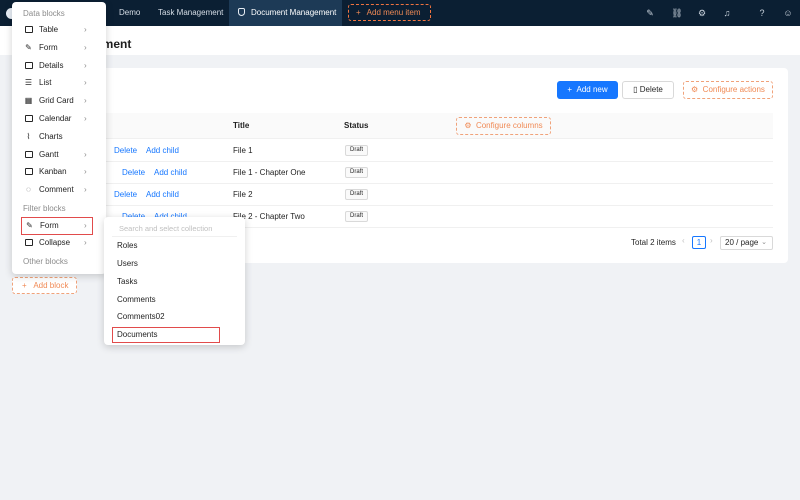 This screenshot has height=500, width=800. What do you see at coordinates (697, 89) in the screenshot?
I see `gear-icon: ⚙` at bounding box center [697, 89].